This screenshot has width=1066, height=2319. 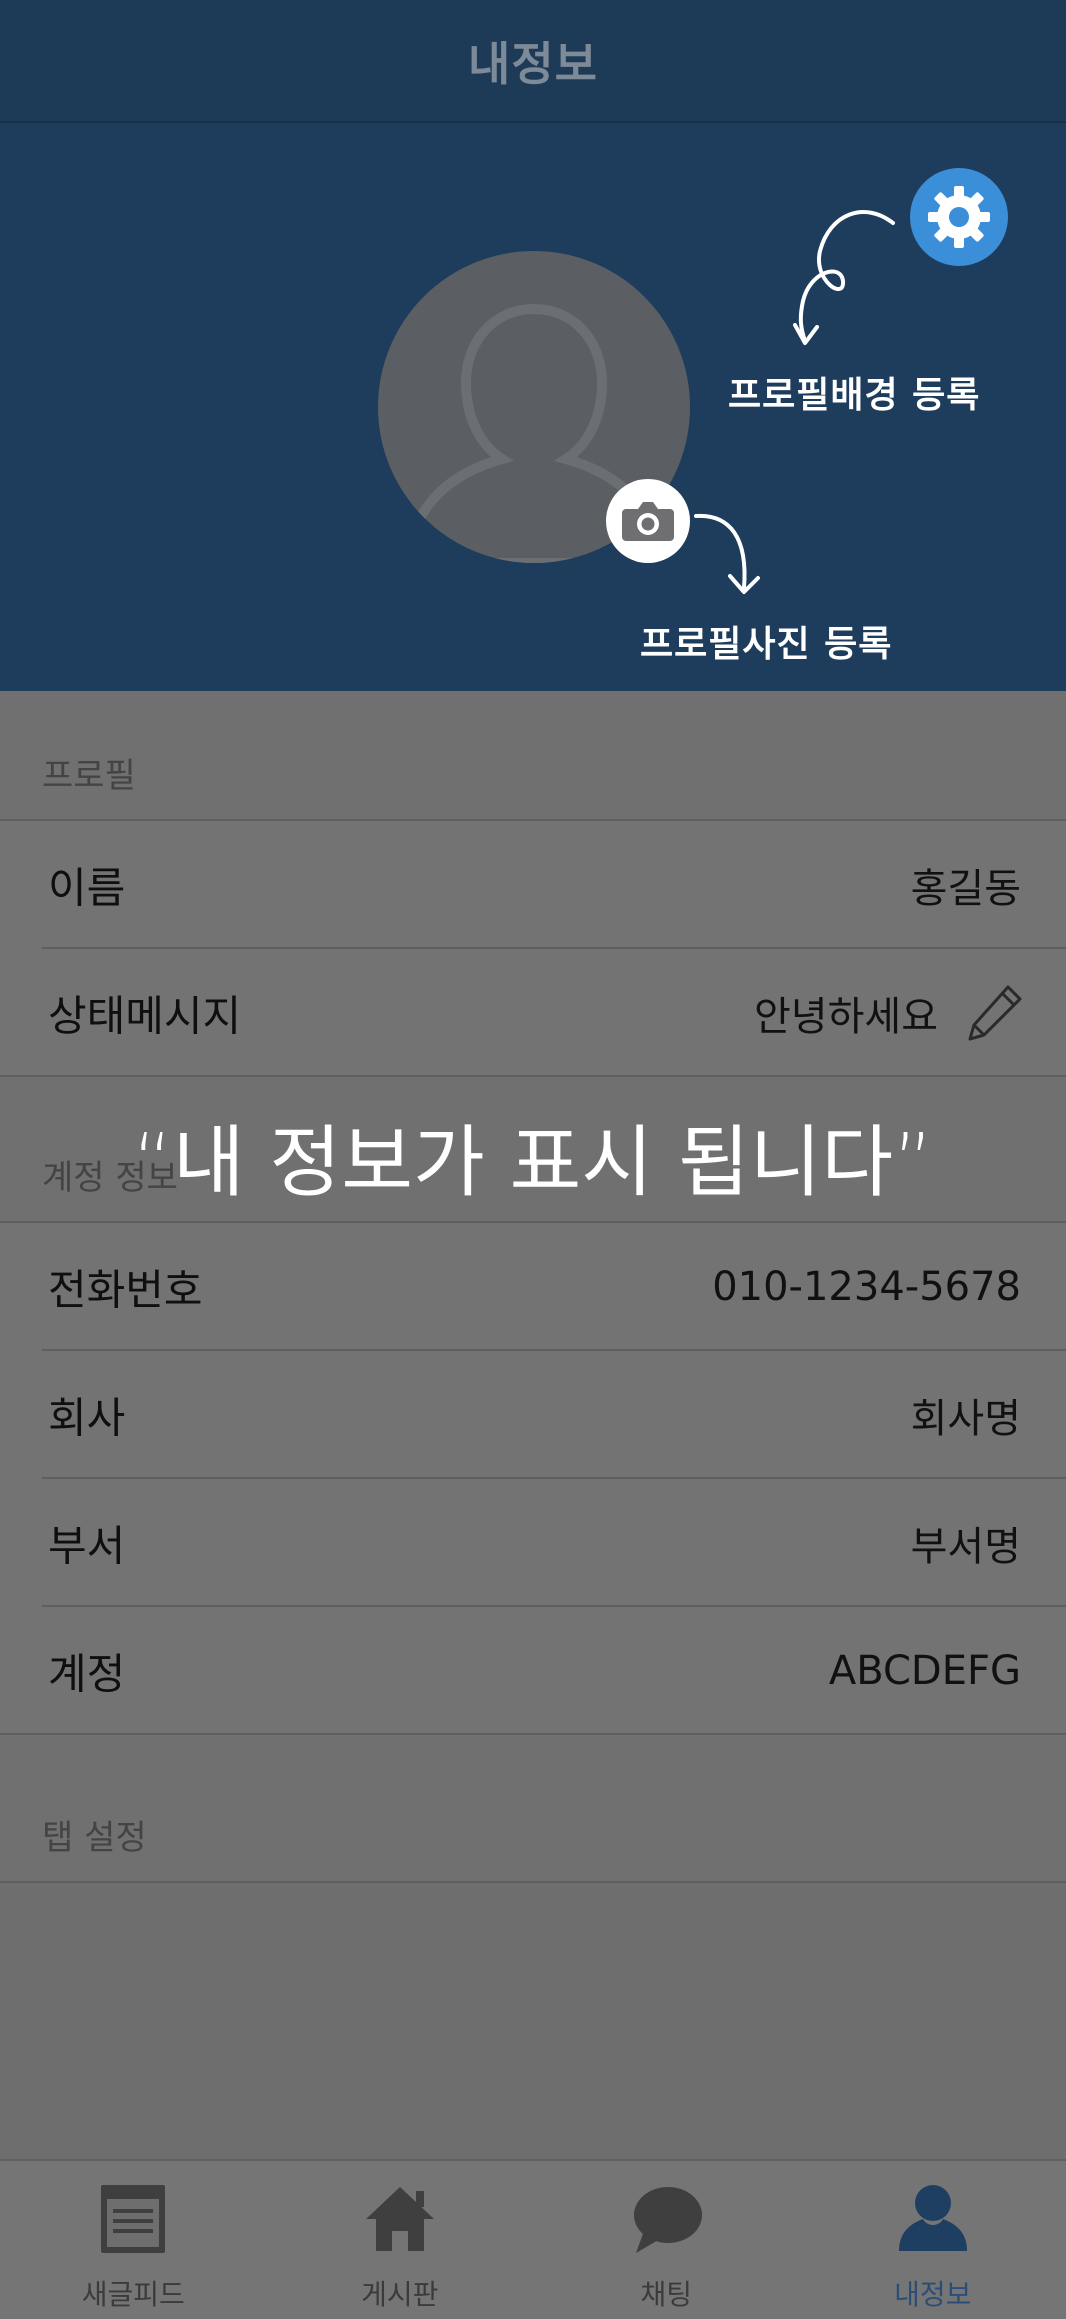 I want to click on row-value: ABCDEFG, so click(x=924, y=1671).